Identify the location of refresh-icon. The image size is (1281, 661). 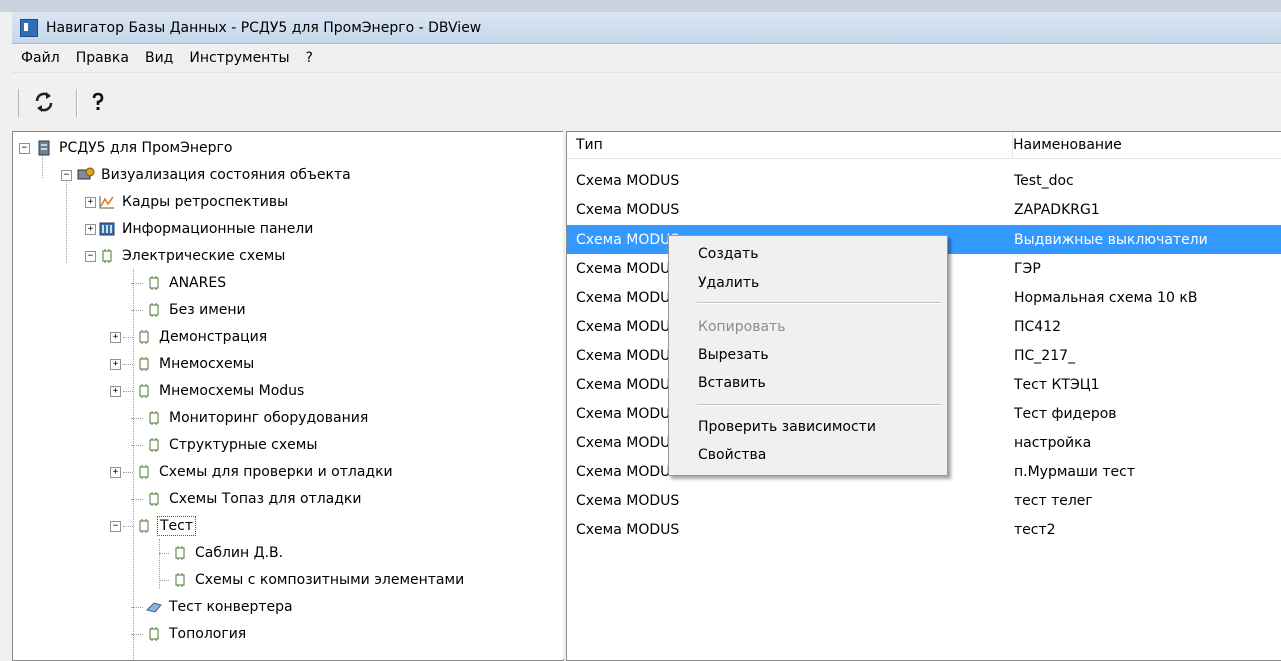
(44, 102).